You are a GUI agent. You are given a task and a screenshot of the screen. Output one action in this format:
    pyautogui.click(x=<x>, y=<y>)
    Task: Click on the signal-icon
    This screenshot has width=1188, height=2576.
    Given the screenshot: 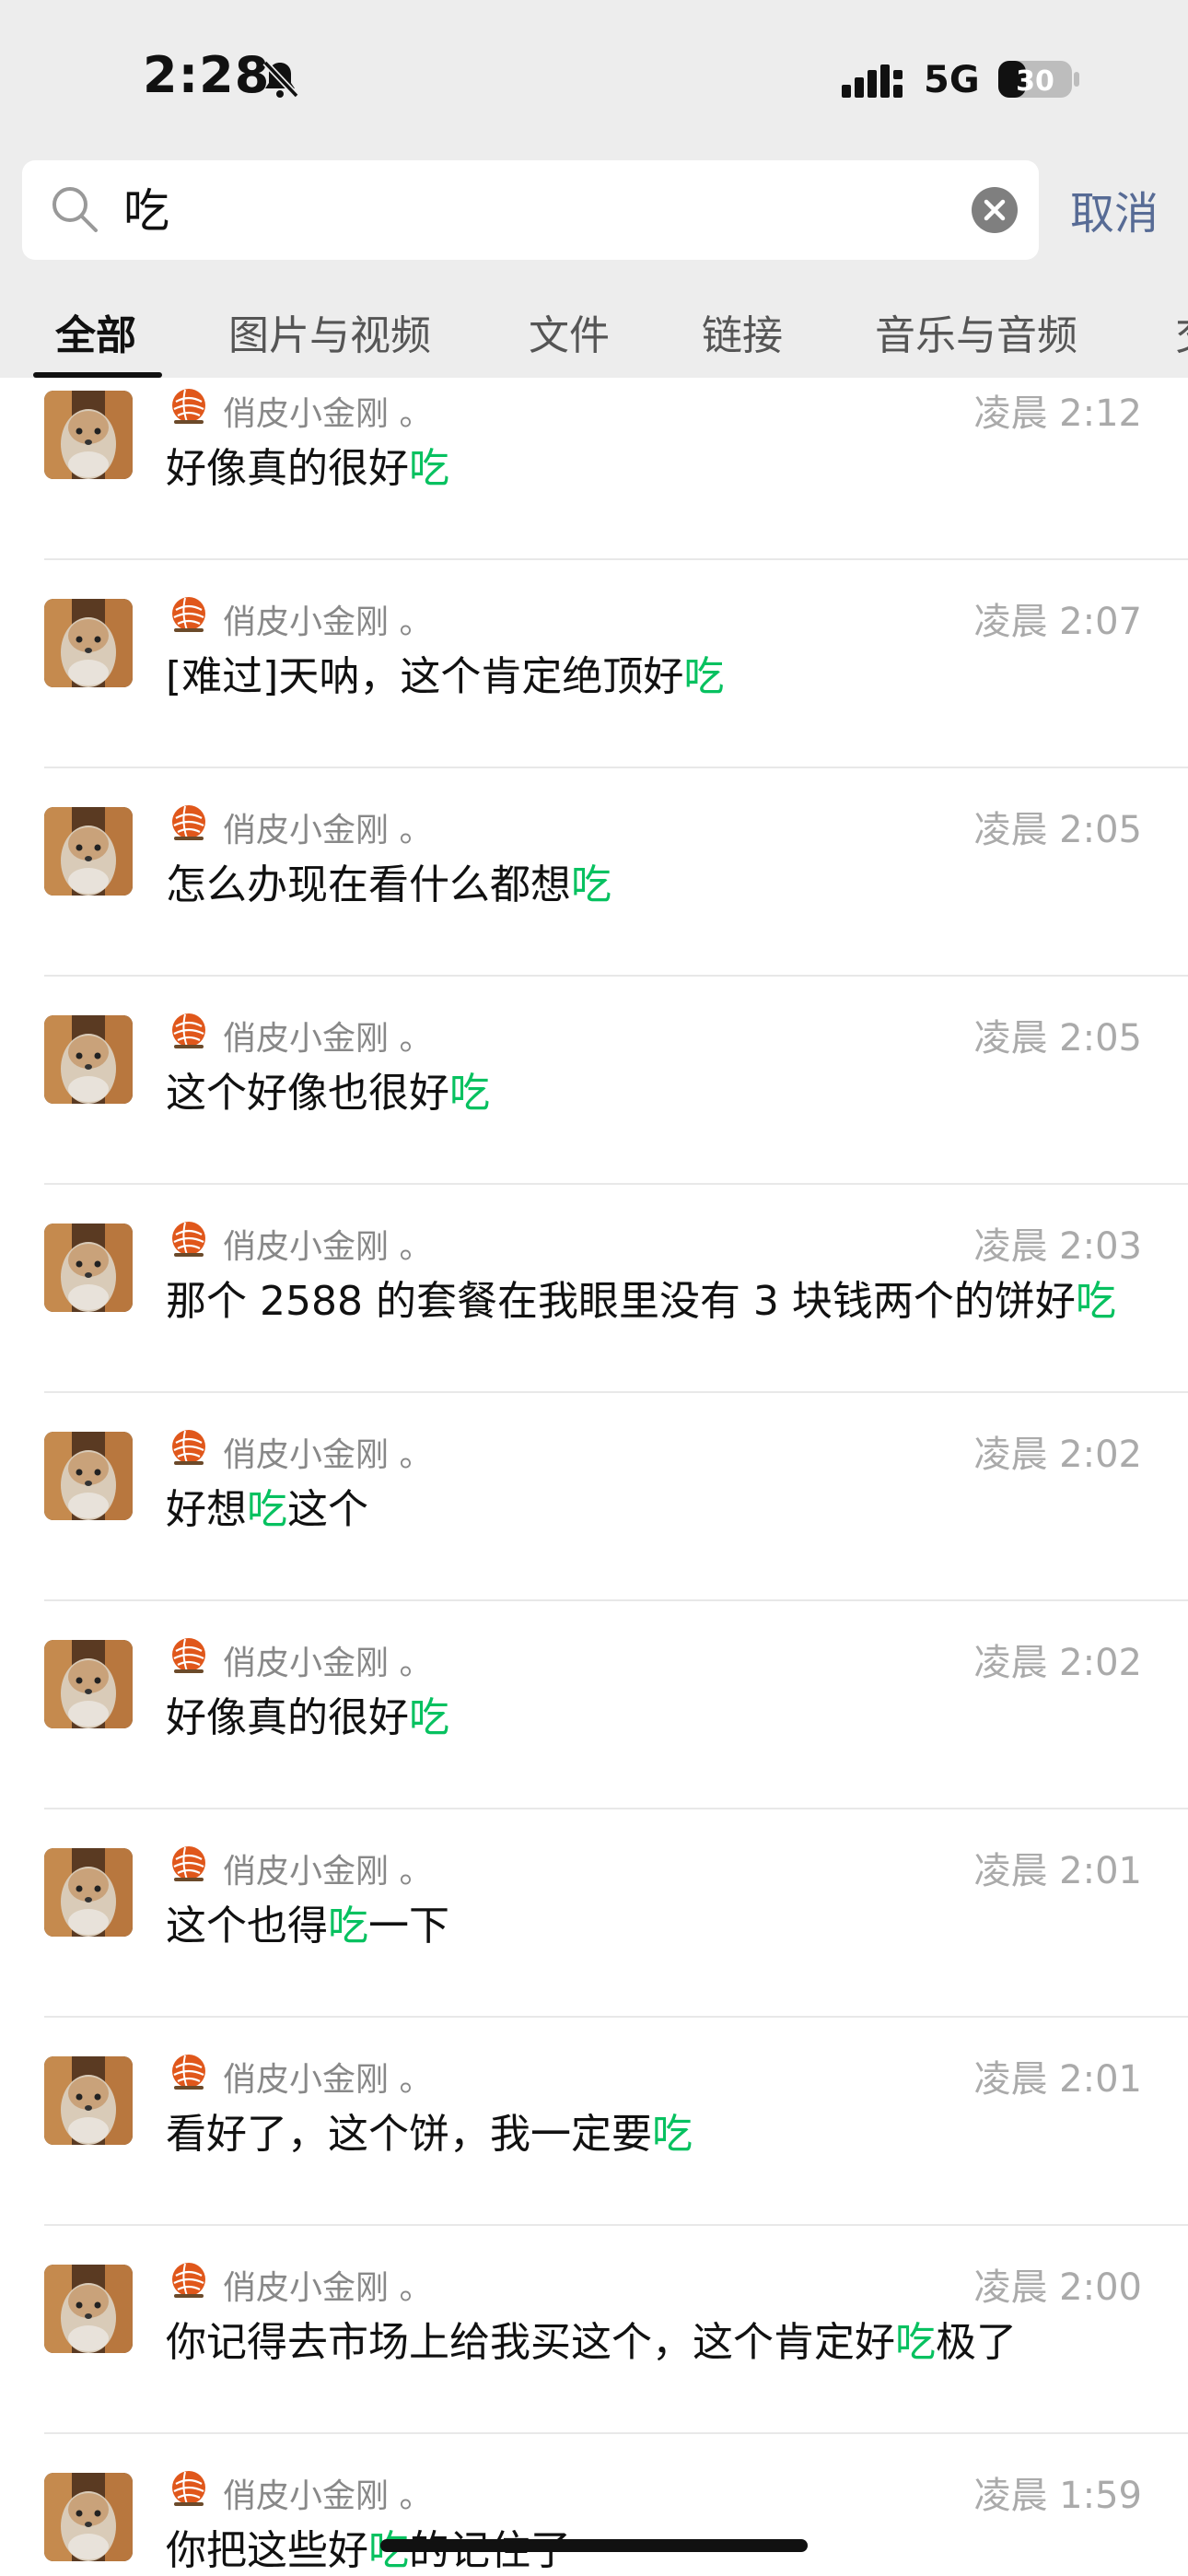 What is the action you would take?
    pyautogui.click(x=872, y=81)
    